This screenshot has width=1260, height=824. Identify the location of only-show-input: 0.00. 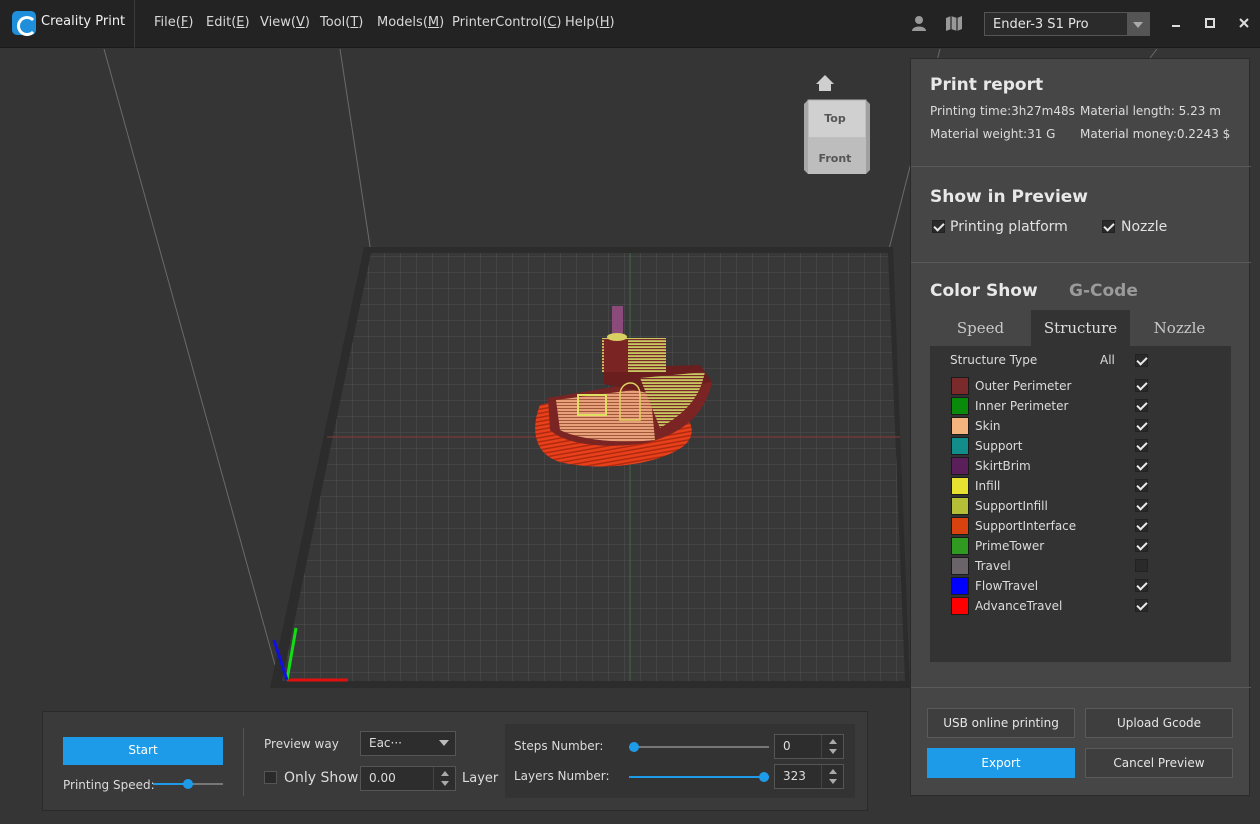
(408, 778).